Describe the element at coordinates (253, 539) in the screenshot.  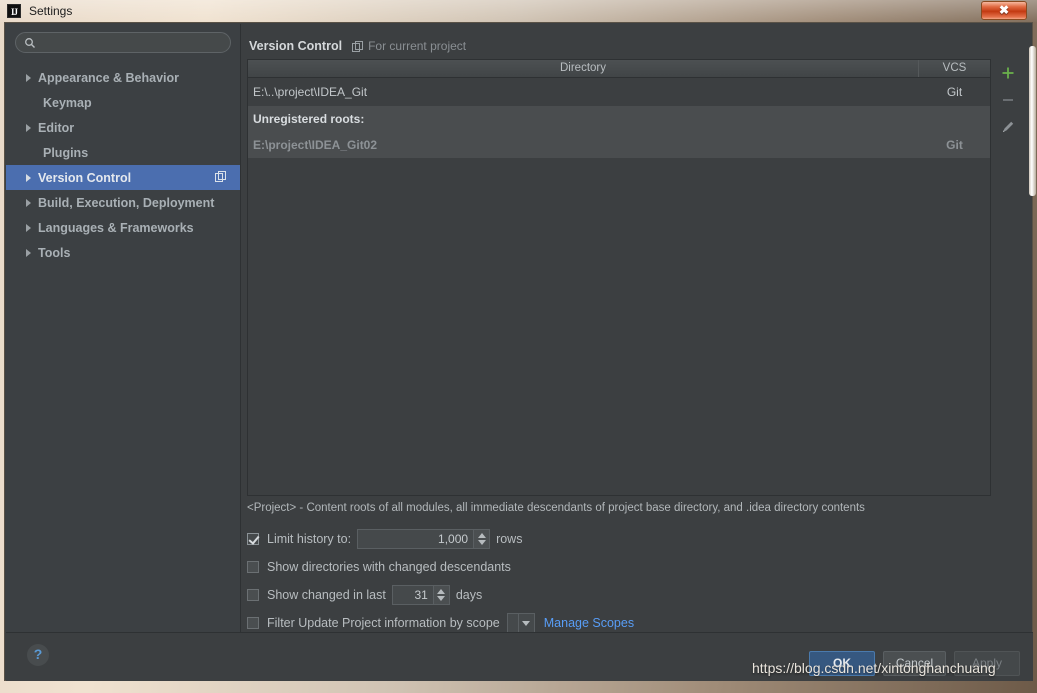
I see `limit-history-checkbox` at that location.